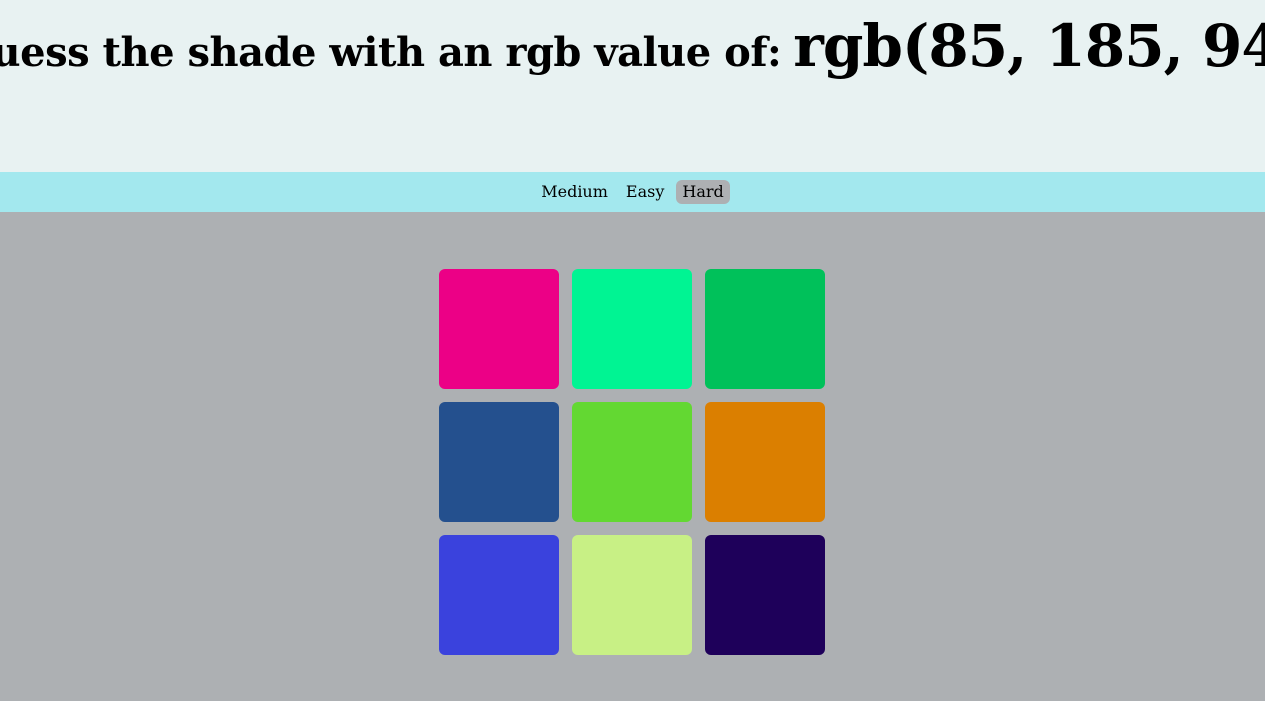 The width and height of the screenshot is (1265, 701). I want to click on difficulty-menu: Medium Easy Hard, so click(632, 192).